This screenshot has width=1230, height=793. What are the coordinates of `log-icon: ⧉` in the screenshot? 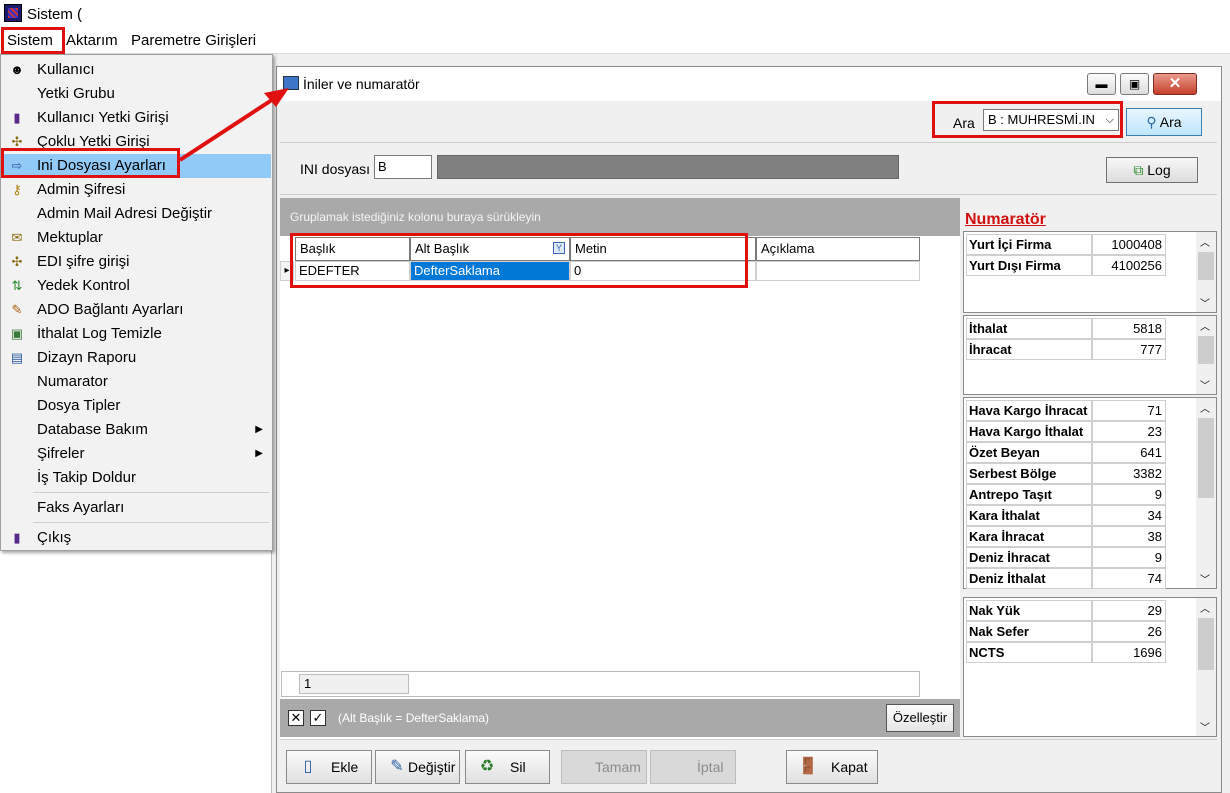 It's located at (1138, 170).